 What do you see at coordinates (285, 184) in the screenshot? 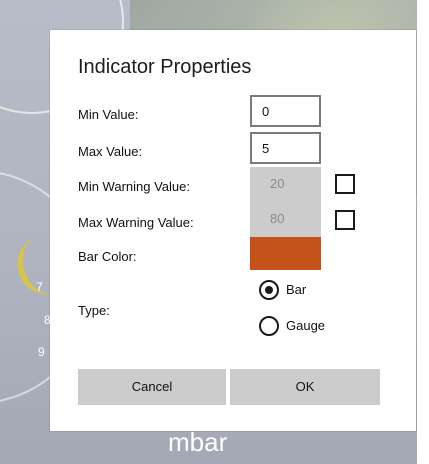
I see `min-warning-input: 20` at bounding box center [285, 184].